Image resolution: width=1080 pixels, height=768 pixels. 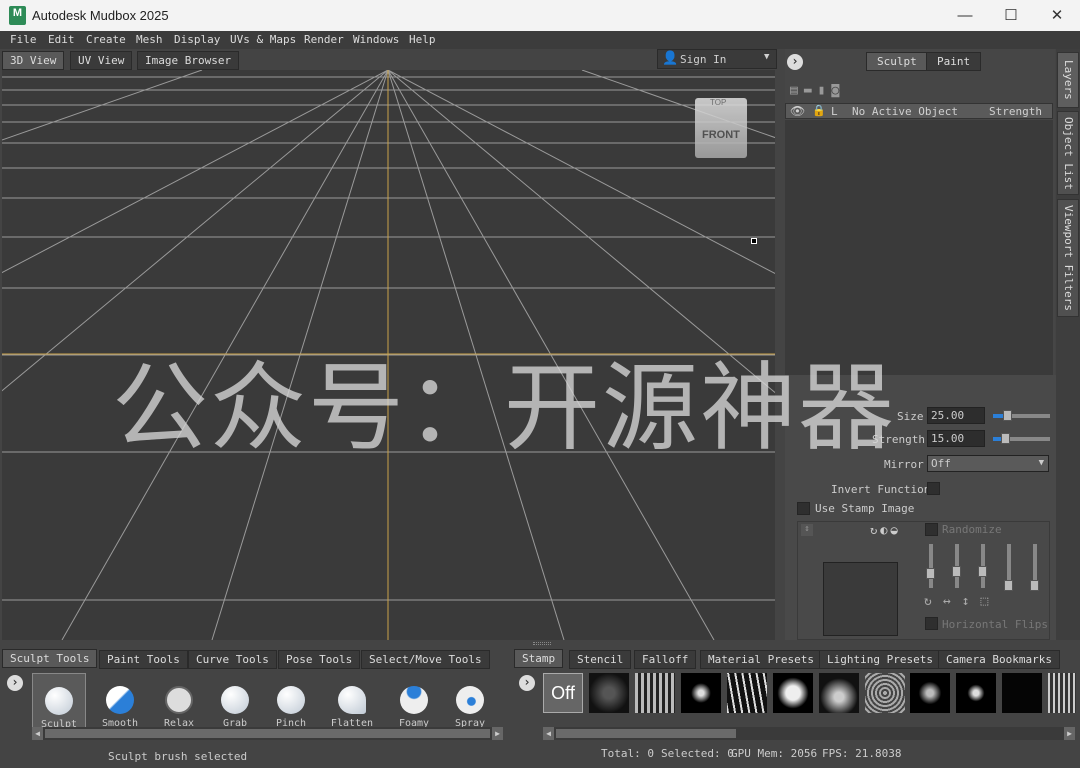 I want to click on tab-material-presets: Material Presets, so click(x=761, y=659).